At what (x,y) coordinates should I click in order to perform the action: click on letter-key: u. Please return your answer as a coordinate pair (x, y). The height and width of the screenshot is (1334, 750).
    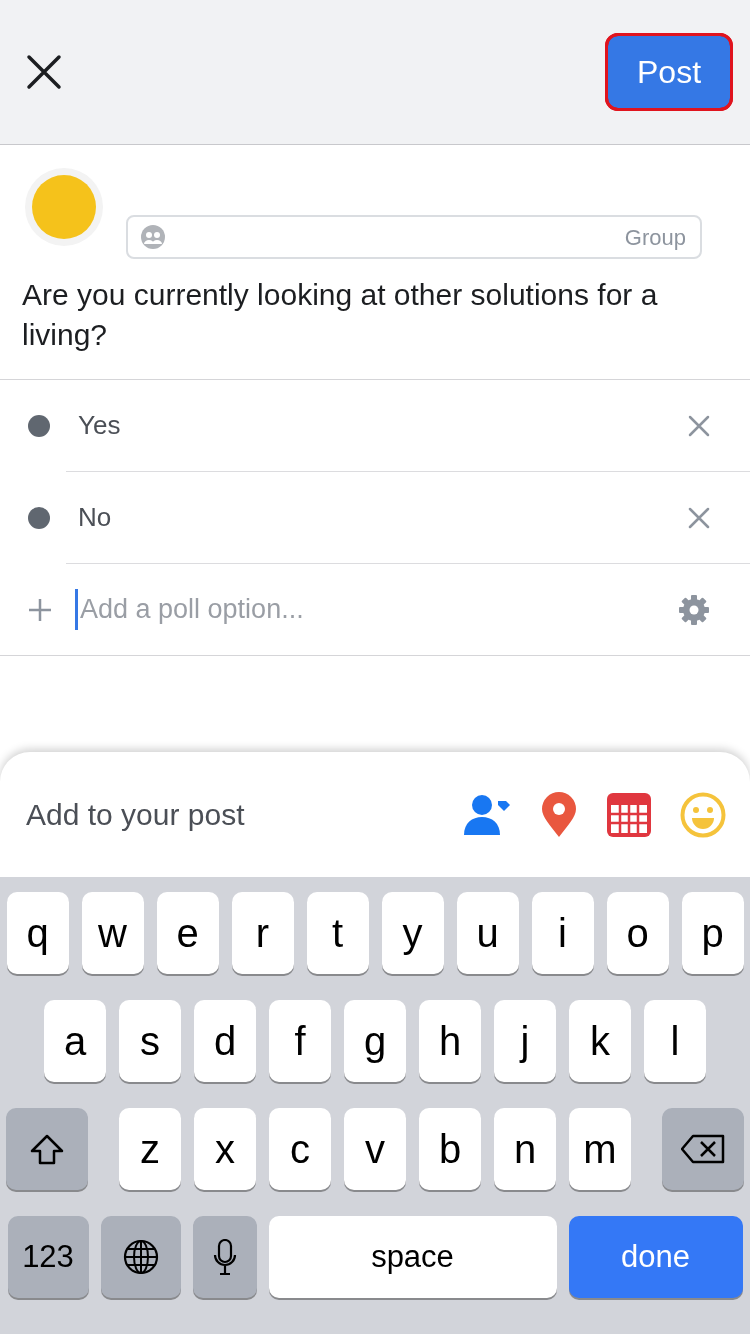
    Looking at the image, I should click on (487, 933).